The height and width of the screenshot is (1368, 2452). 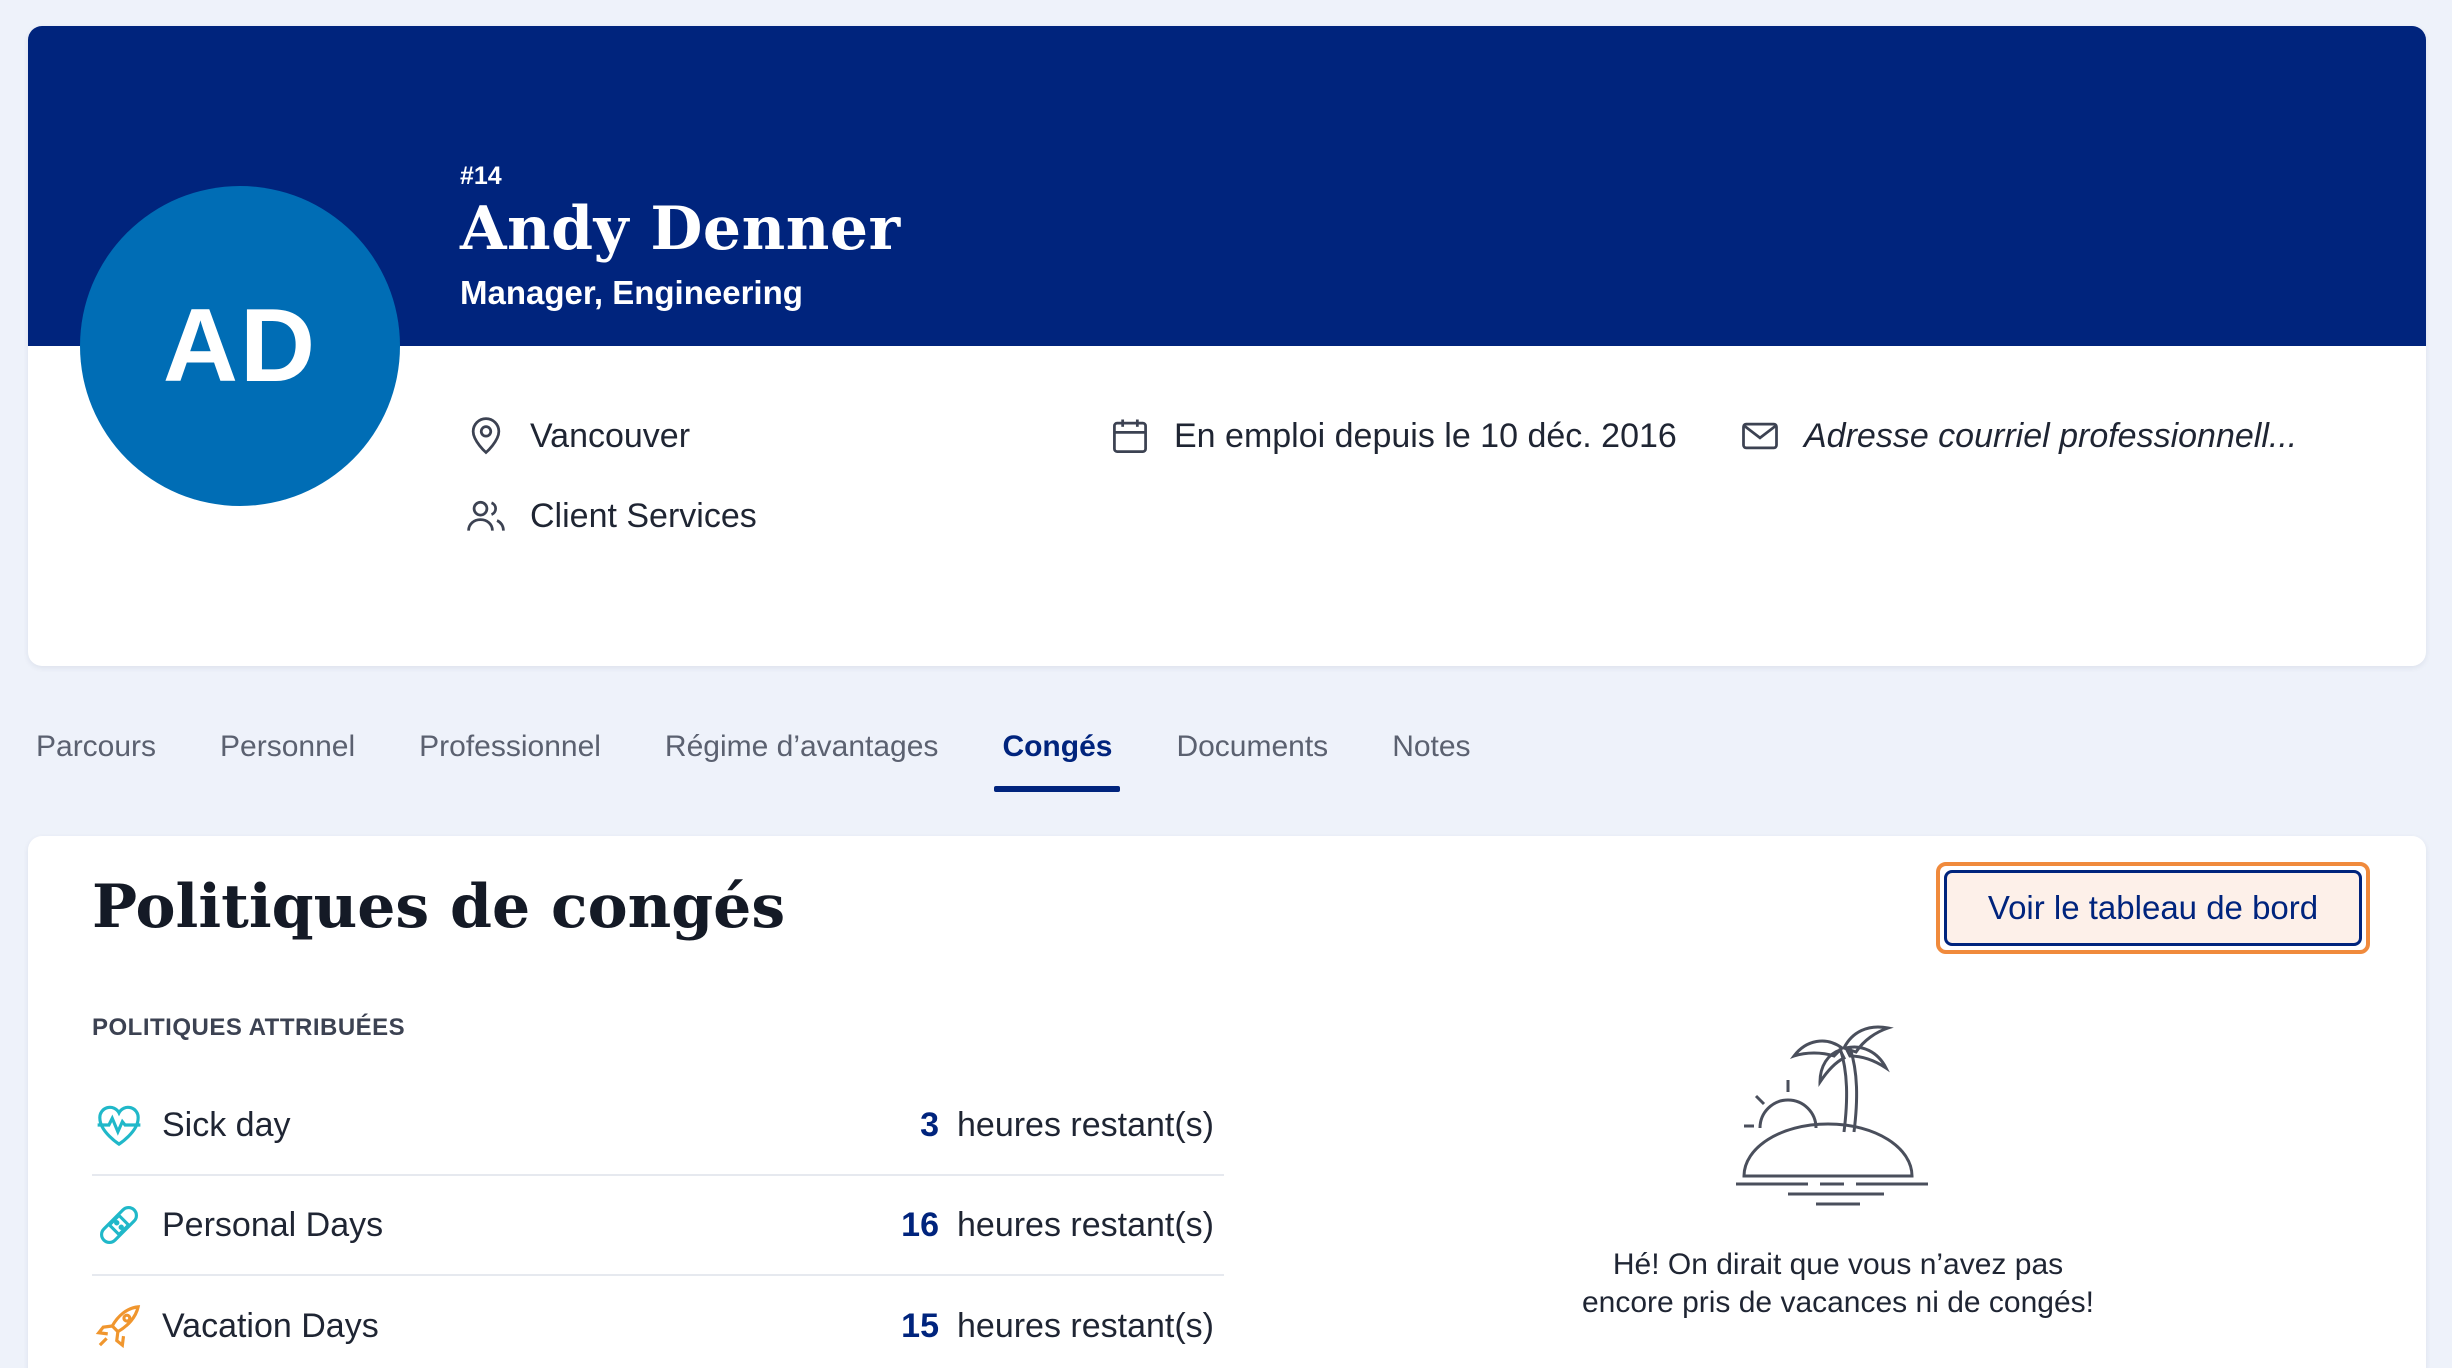 I want to click on policy-name: Sick day, so click(x=226, y=1124).